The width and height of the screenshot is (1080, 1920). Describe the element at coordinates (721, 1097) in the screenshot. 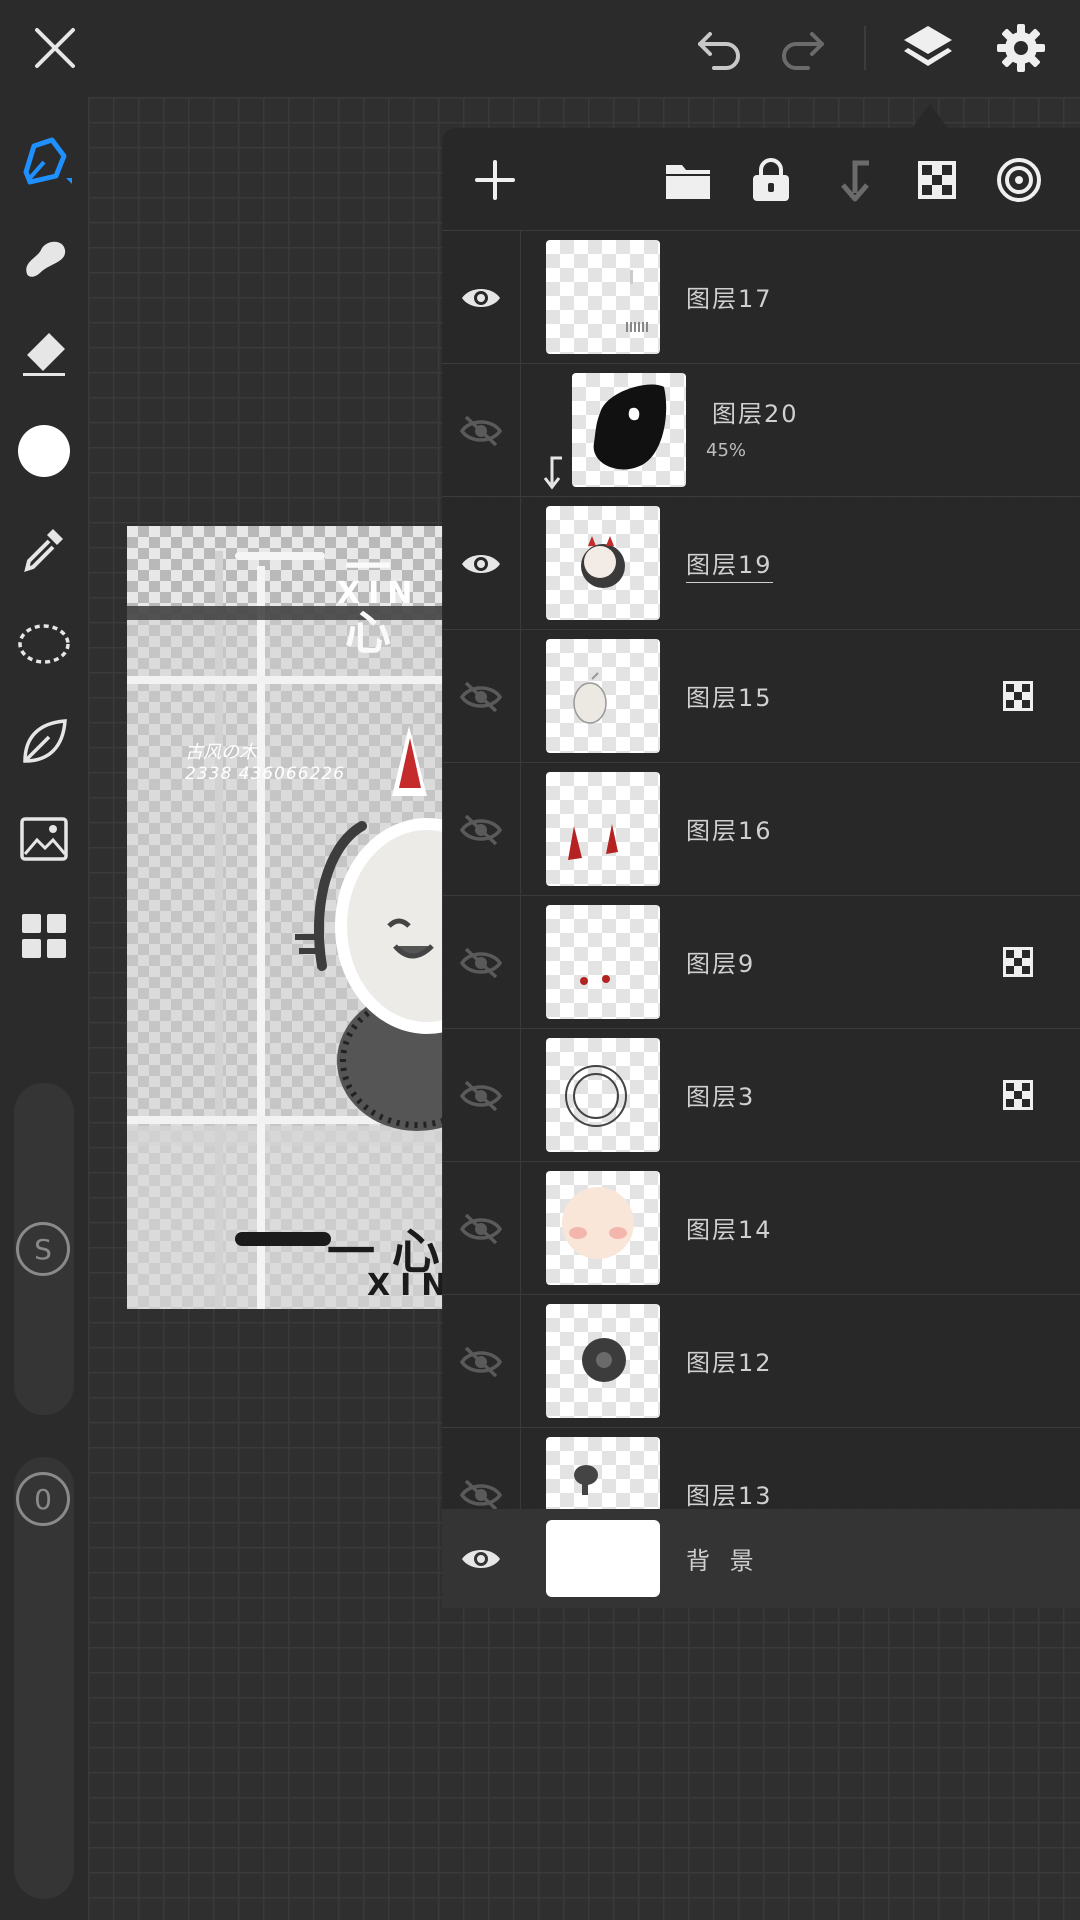

I see `layer-name: 图层3` at that location.